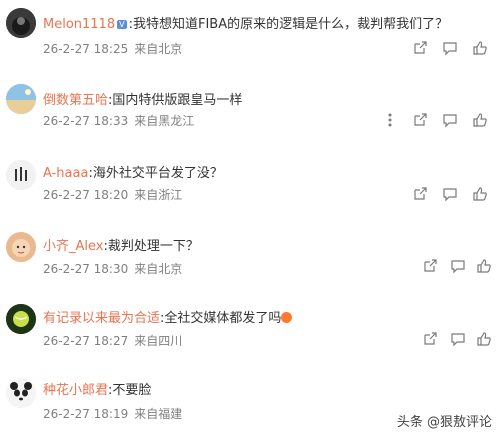  I want to click on username: Melon1118, so click(79, 24).